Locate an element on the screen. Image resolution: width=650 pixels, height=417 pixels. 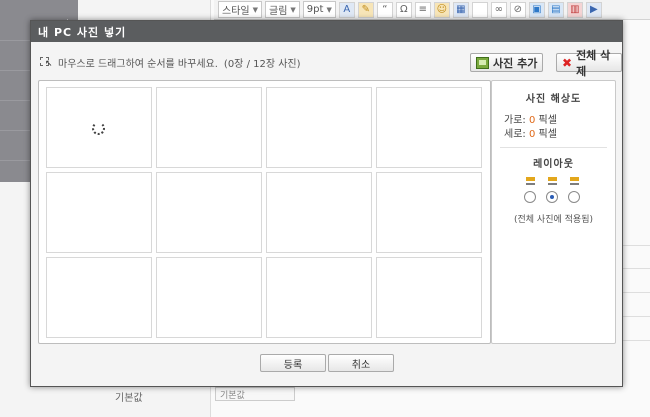
delete-all-button: ✖ 전체 삭제 is located at coordinates (589, 63).